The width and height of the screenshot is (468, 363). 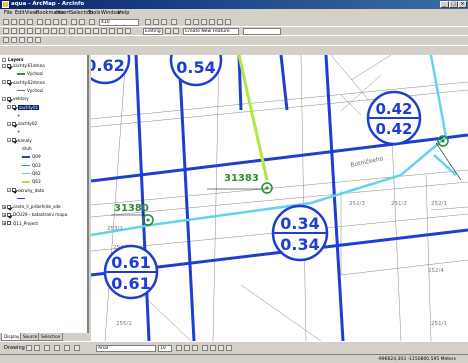 I want to click on menu-tools: Tools, so click(x=94, y=13).